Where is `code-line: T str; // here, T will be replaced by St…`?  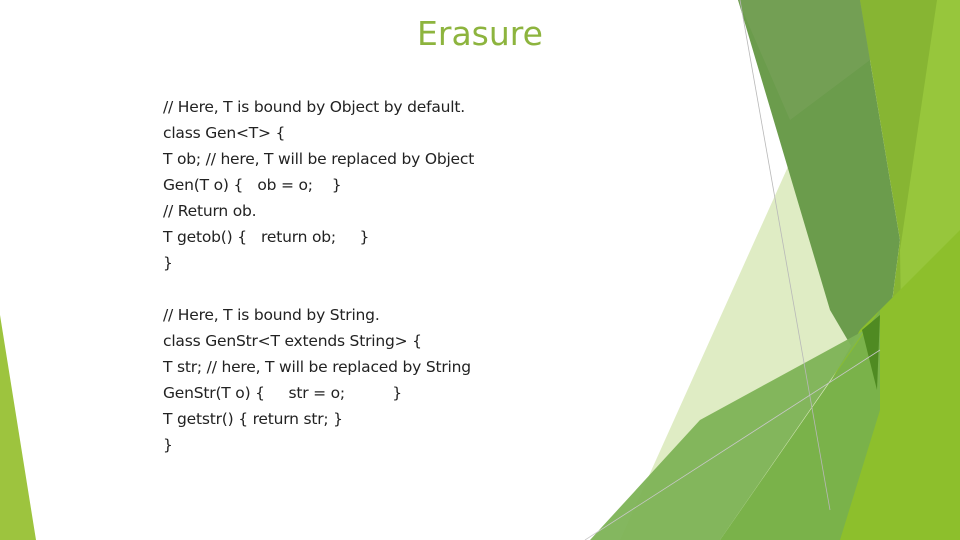 code-line: T str; // here, T will be replaced by St… is located at coordinates (317, 367).